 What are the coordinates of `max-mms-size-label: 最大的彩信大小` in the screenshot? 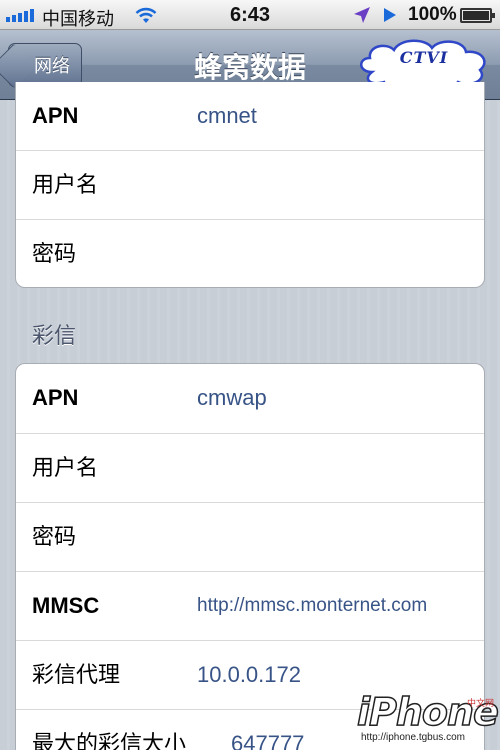 It's located at (109, 740).